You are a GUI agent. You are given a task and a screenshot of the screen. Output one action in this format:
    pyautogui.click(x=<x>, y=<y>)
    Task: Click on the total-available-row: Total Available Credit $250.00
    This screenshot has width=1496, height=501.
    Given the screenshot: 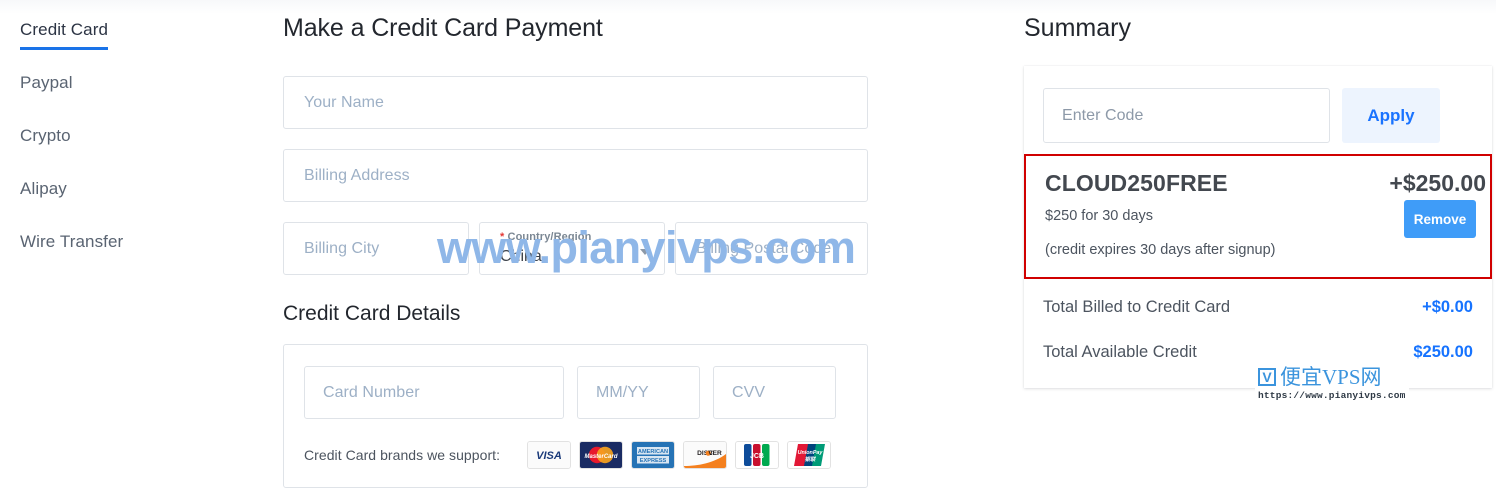 What is the action you would take?
    pyautogui.click(x=1258, y=352)
    